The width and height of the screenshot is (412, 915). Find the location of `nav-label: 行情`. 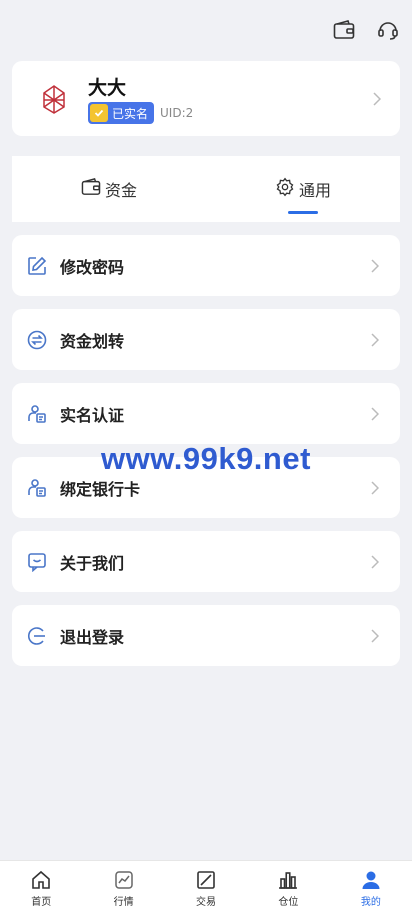

nav-label: 行情 is located at coordinates (123, 902).